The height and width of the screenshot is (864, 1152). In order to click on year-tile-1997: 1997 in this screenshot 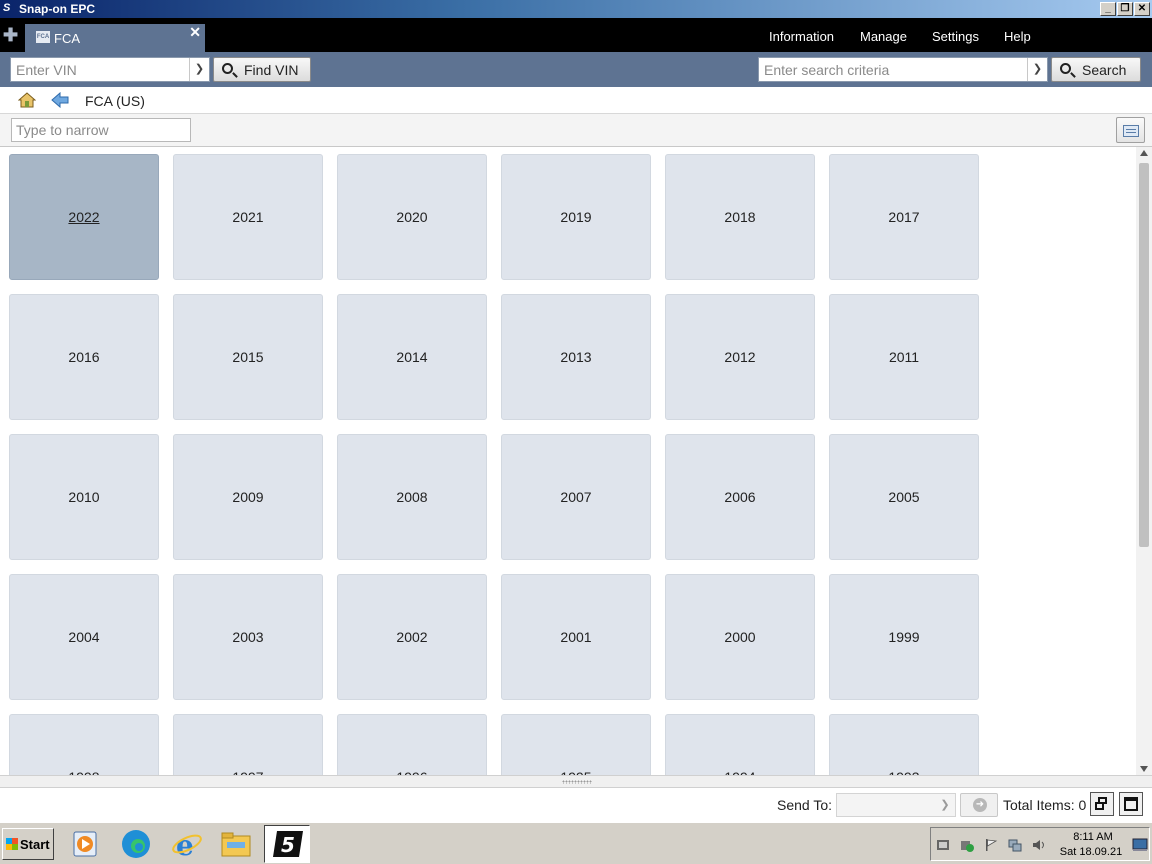, I will do `click(248, 744)`.